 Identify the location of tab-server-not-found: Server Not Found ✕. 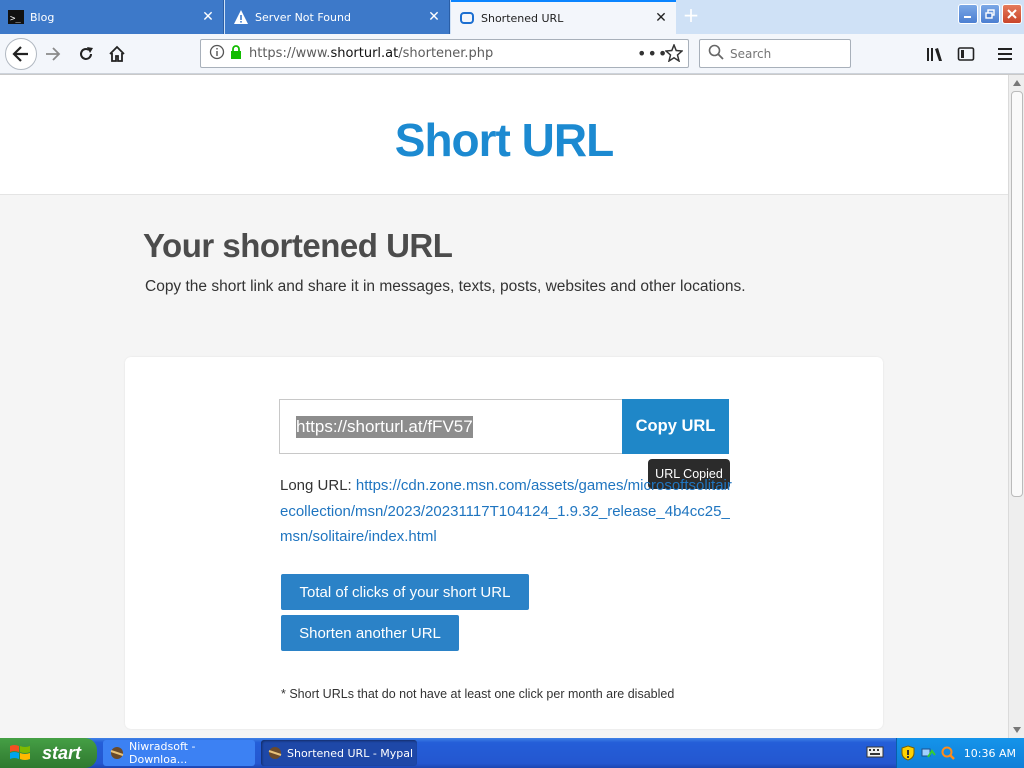
(337, 17).